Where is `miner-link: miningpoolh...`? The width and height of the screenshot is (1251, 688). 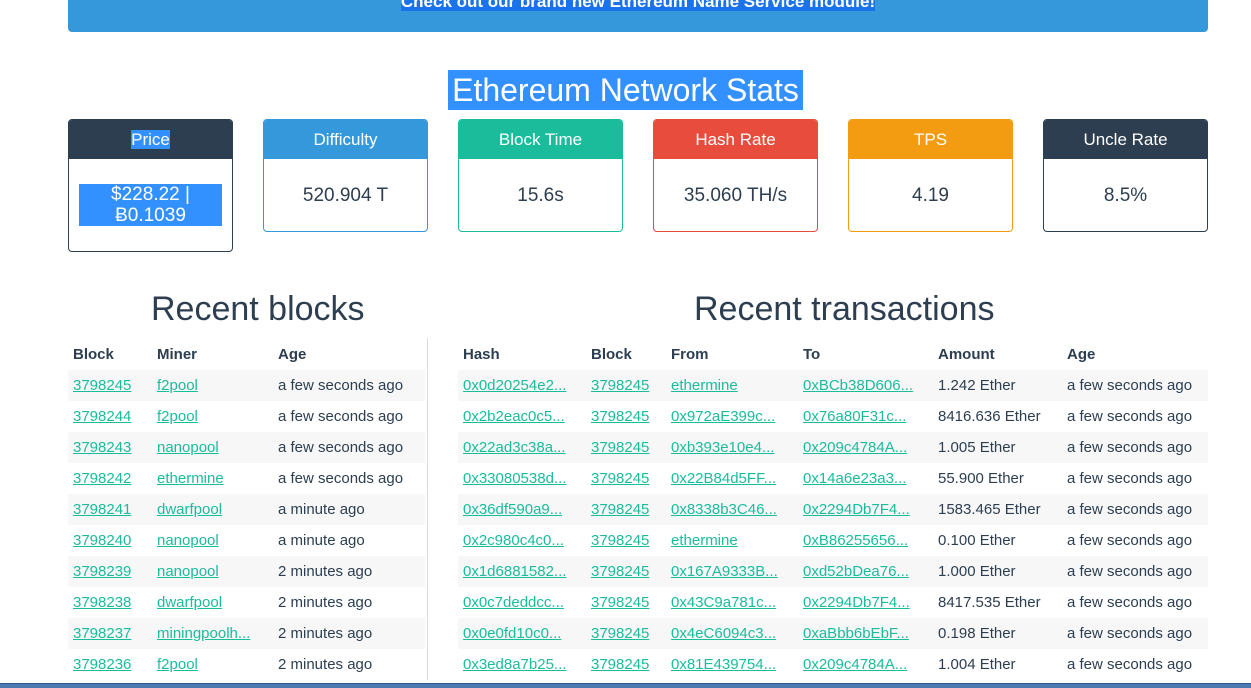 miner-link: miningpoolh... is located at coordinates (203, 633).